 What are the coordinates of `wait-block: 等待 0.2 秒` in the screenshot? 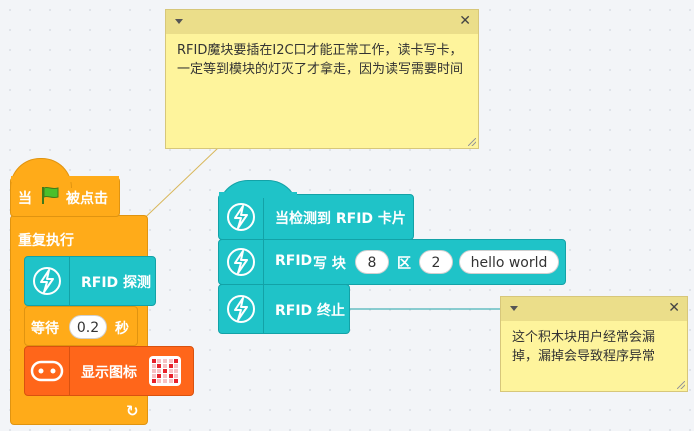 It's located at (81, 326).